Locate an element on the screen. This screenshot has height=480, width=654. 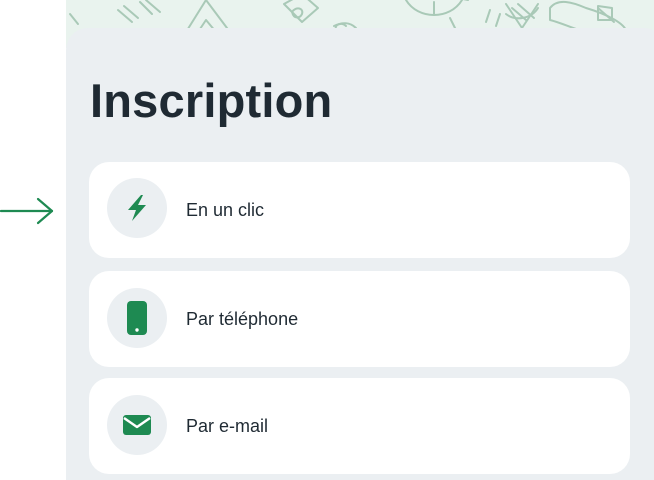
envelope-icon is located at coordinates (137, 425).